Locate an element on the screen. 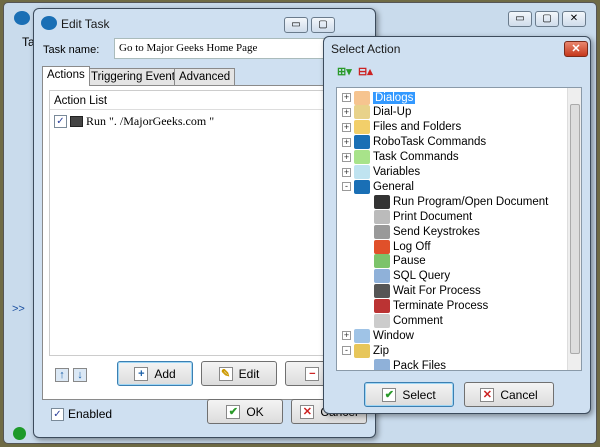 The height and width of the screenshot is (447, 600). checkbox: ✓ is located at coordinates (57, 414).